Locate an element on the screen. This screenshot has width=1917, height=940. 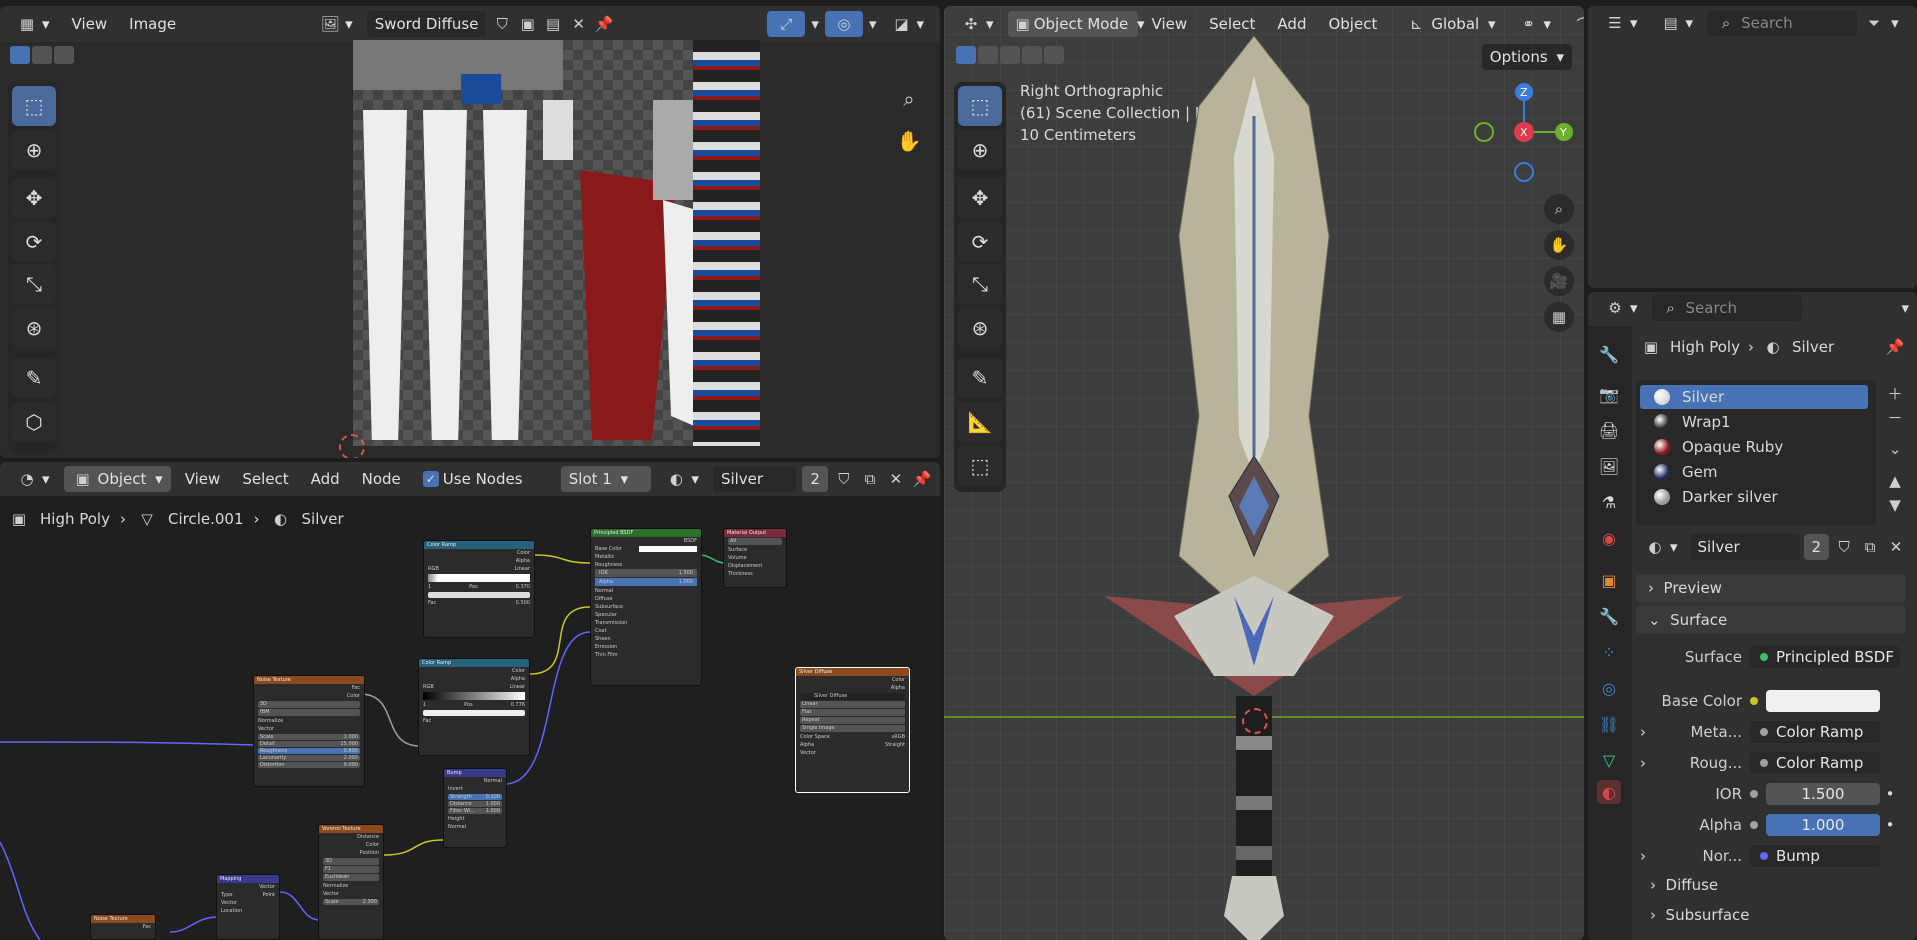
move-up-icon: ▲ is located at coordinates (1895, 481).